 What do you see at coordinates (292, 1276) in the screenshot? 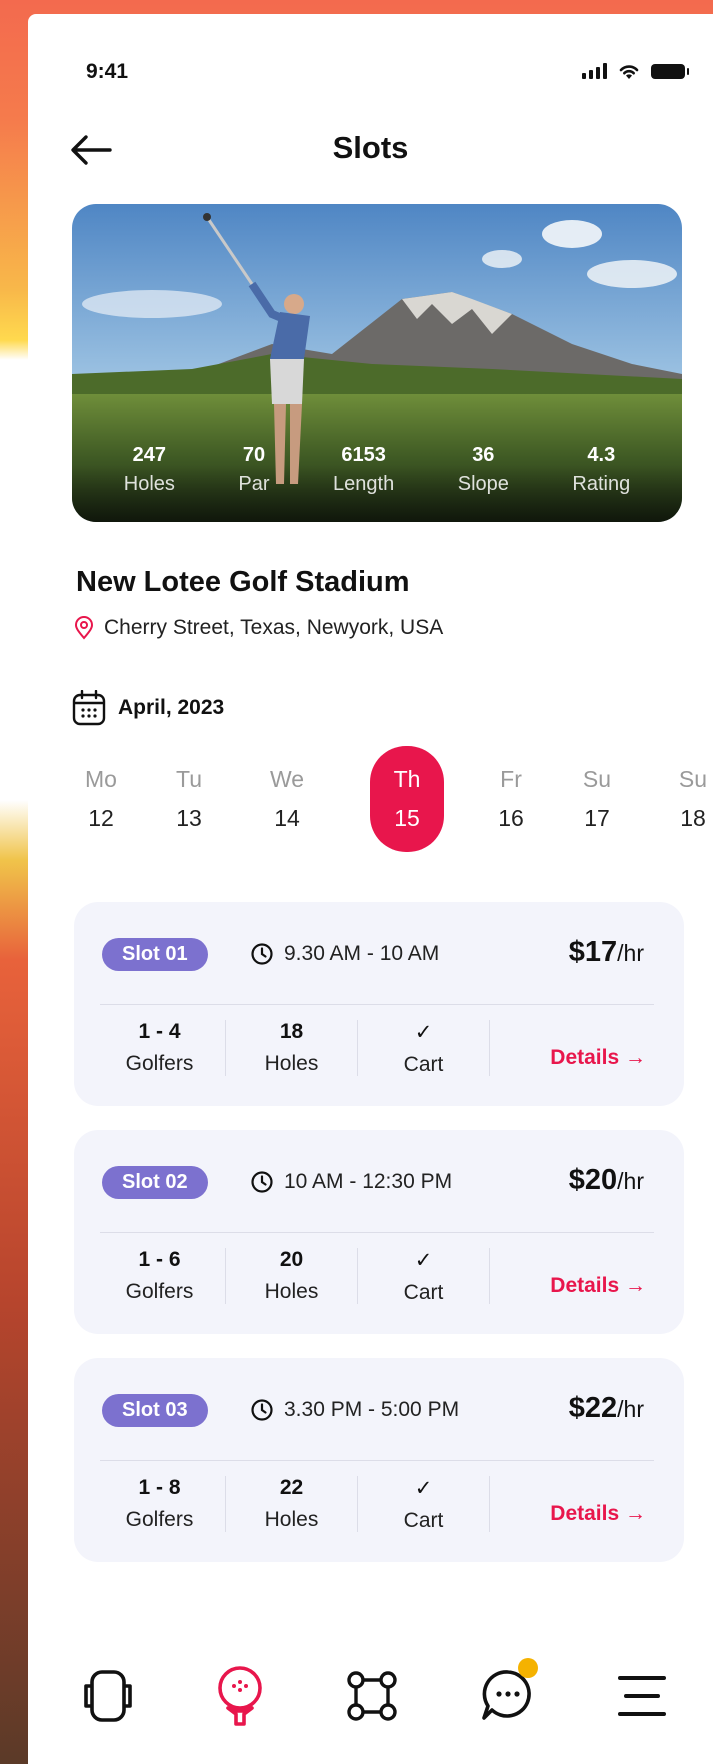
I see `holes-info: 20 Holes` at bounding box center [292, 1276].